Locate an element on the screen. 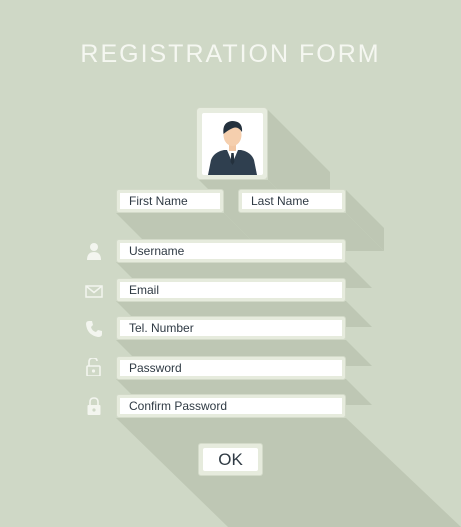 The height and width of the screenshot is (527, 461). confirm-password-field-frame is located at coordinates (231, 406).